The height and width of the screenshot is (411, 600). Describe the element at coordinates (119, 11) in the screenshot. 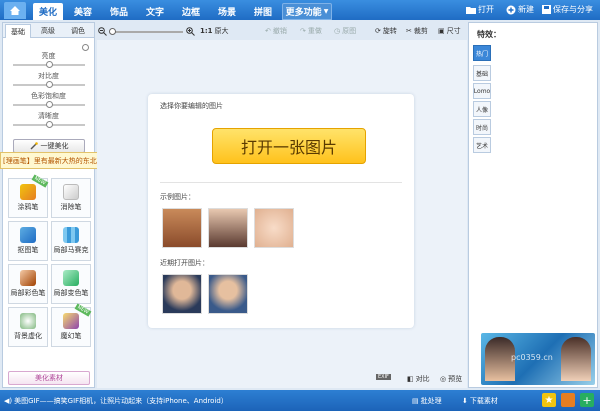

I see `tab-accessories: 饰品` at that location.